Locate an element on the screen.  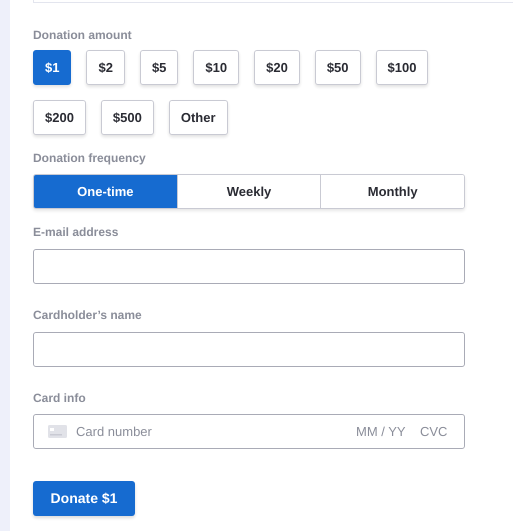
card-icon is located at coordinates (57, 431).